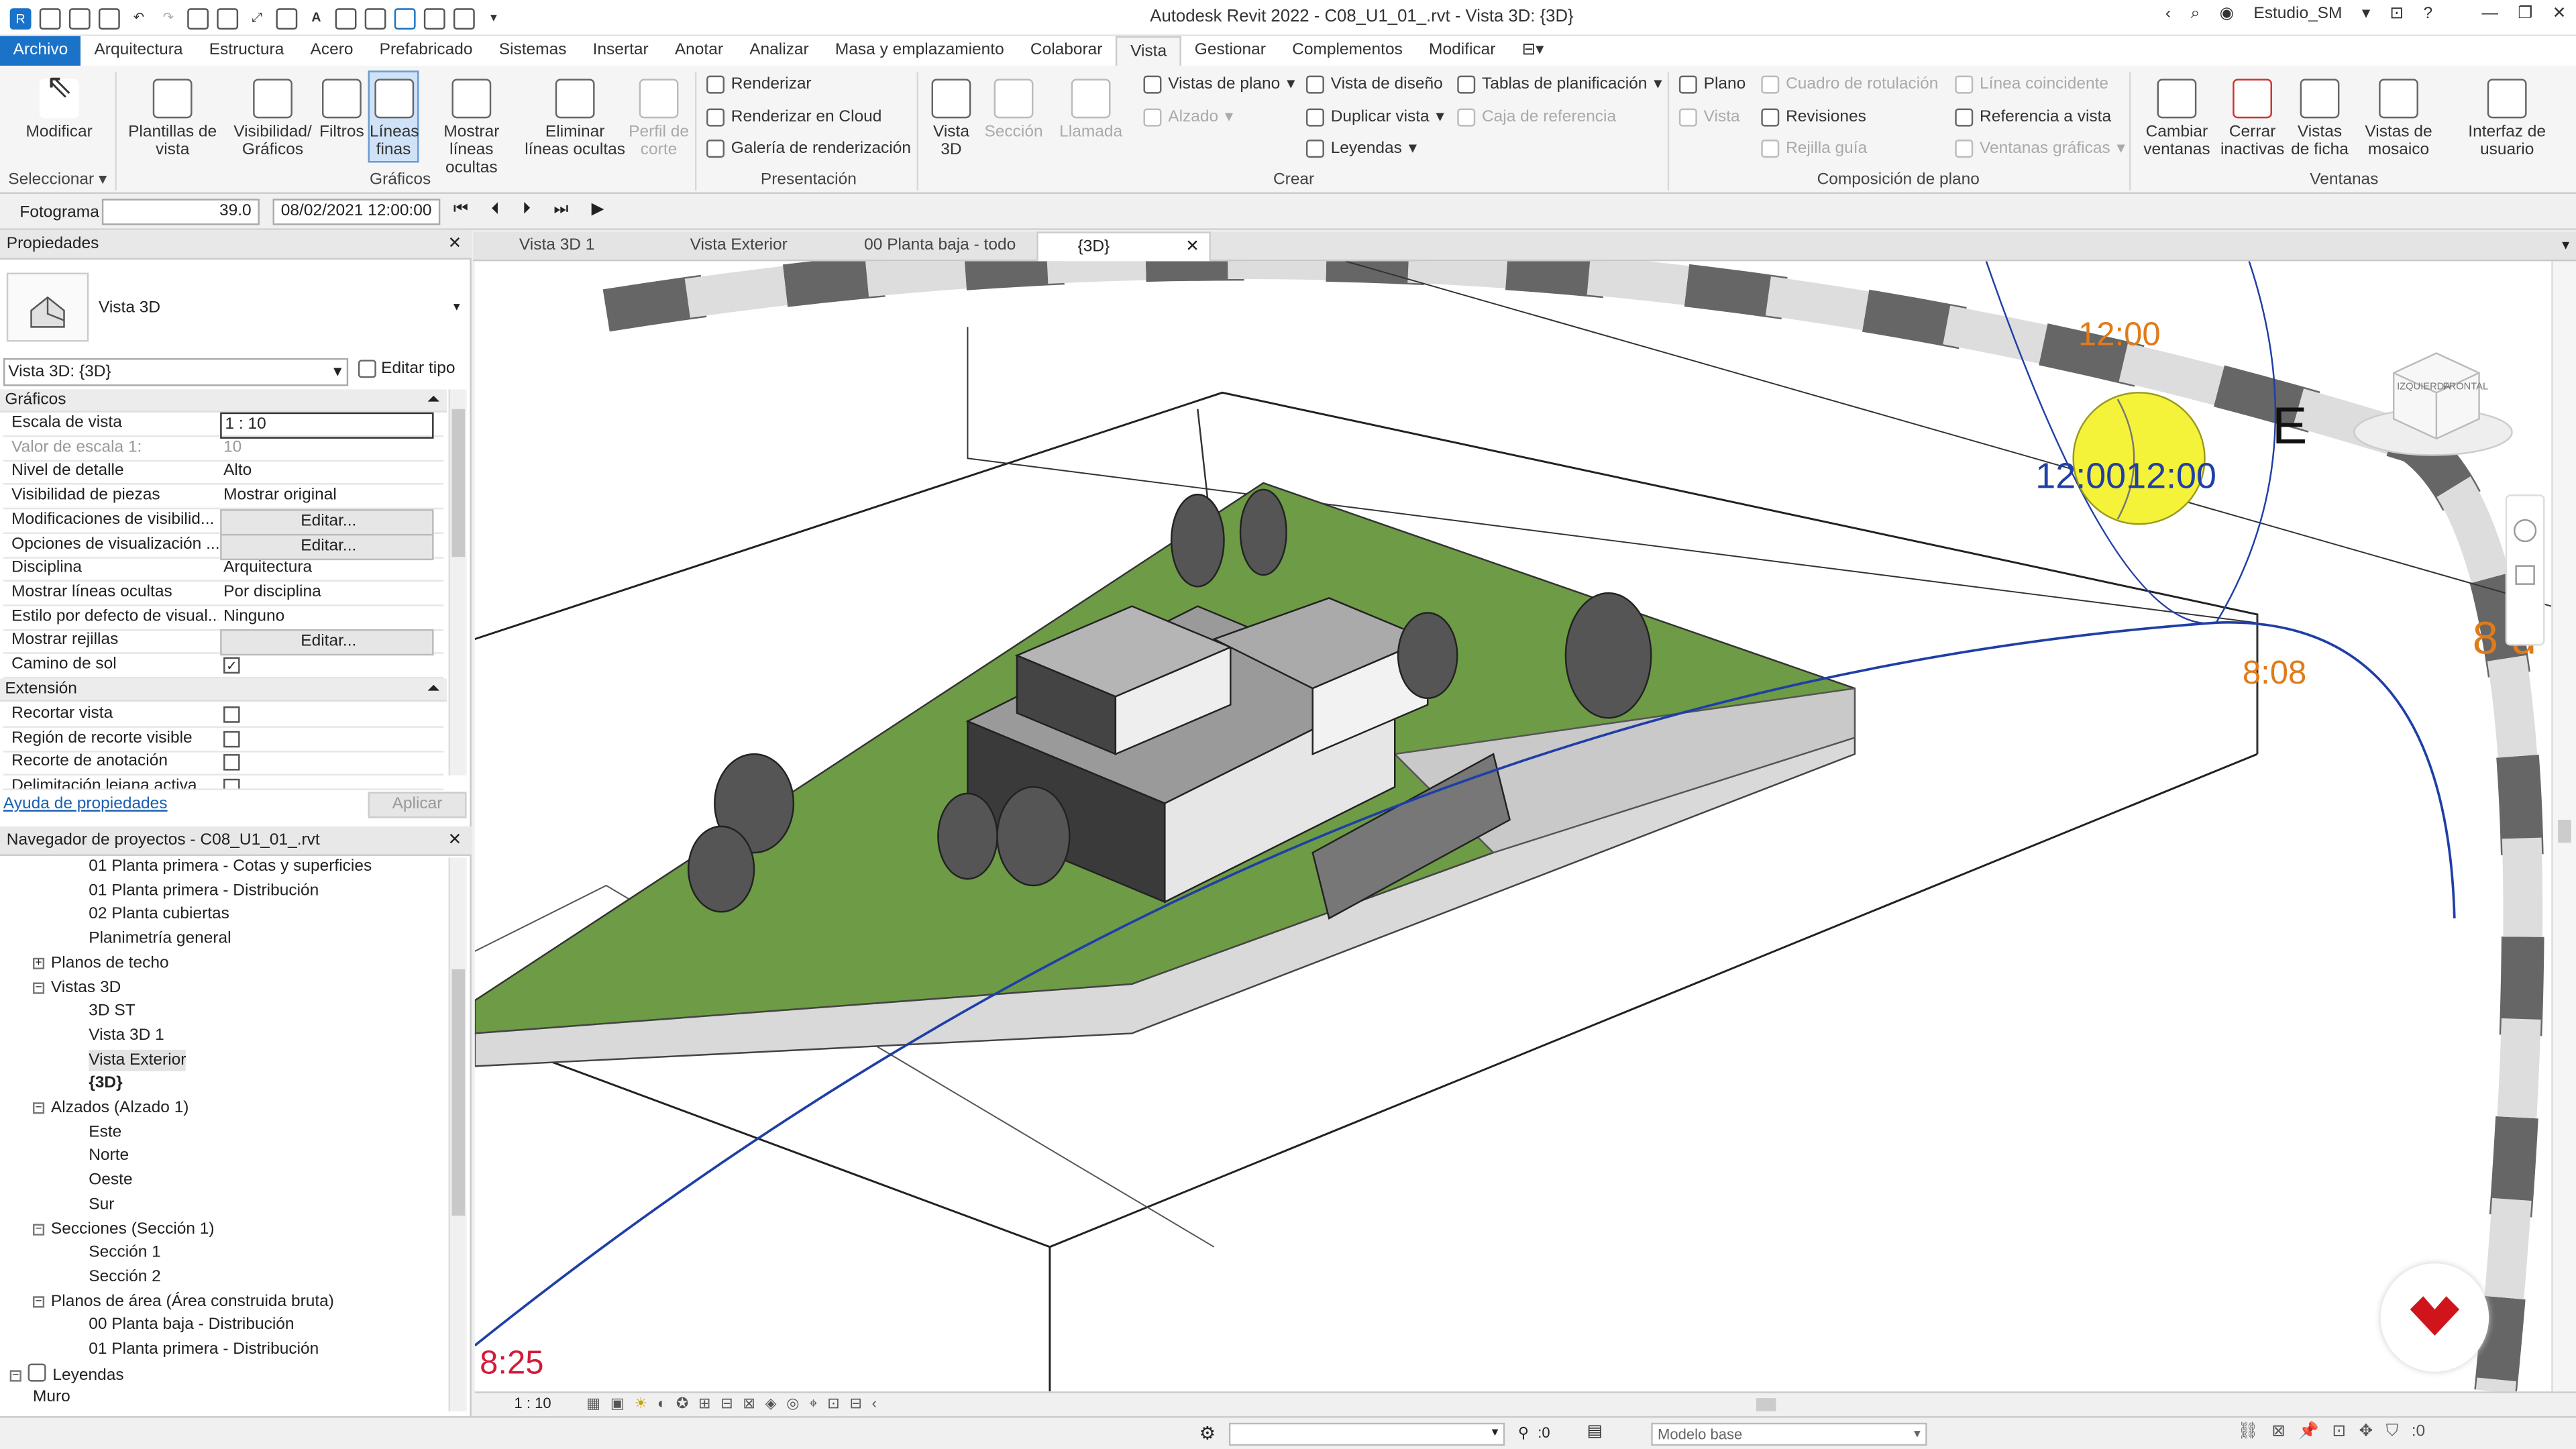 This screenshot has height=1449, width=2576. I want to click on viewport-vertical-scrollbar, so click(2563, 826).